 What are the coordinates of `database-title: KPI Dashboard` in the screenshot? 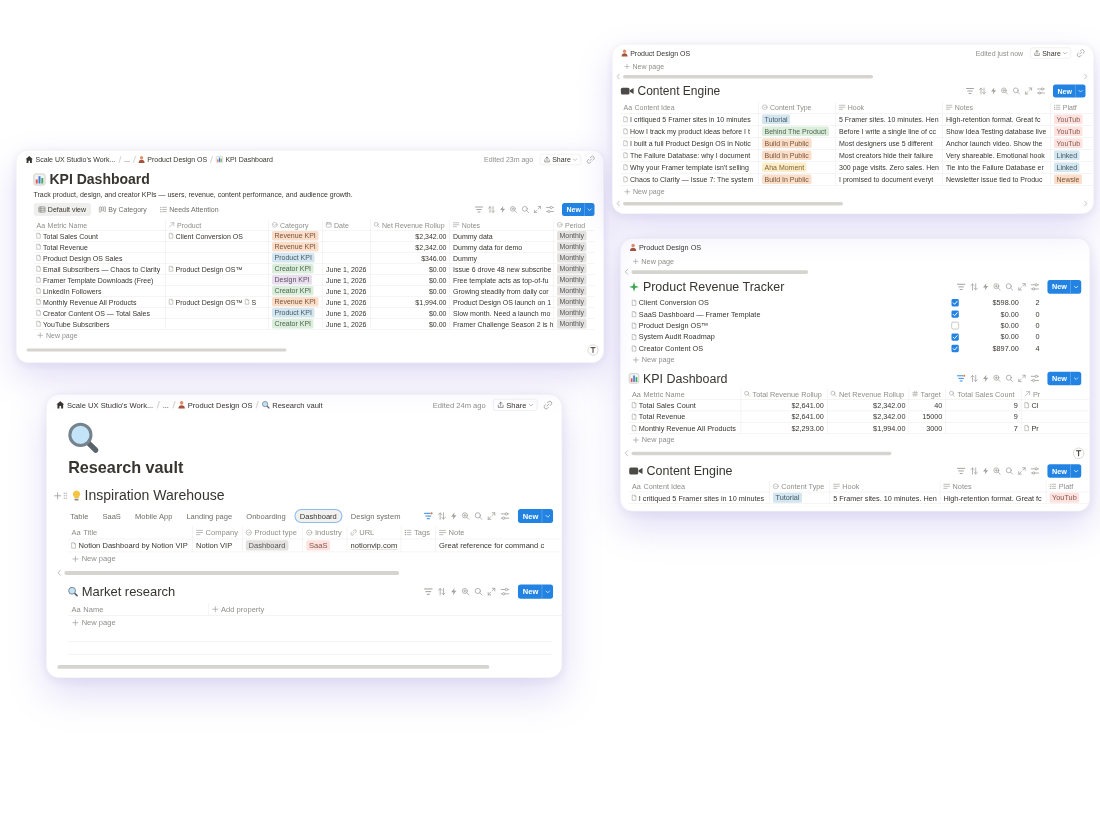 It's located at (685, 378).